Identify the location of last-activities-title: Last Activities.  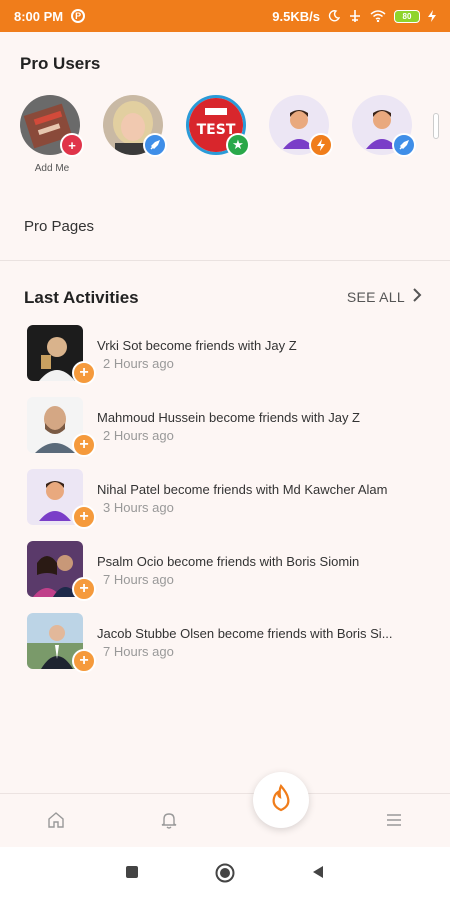
(81, 297).